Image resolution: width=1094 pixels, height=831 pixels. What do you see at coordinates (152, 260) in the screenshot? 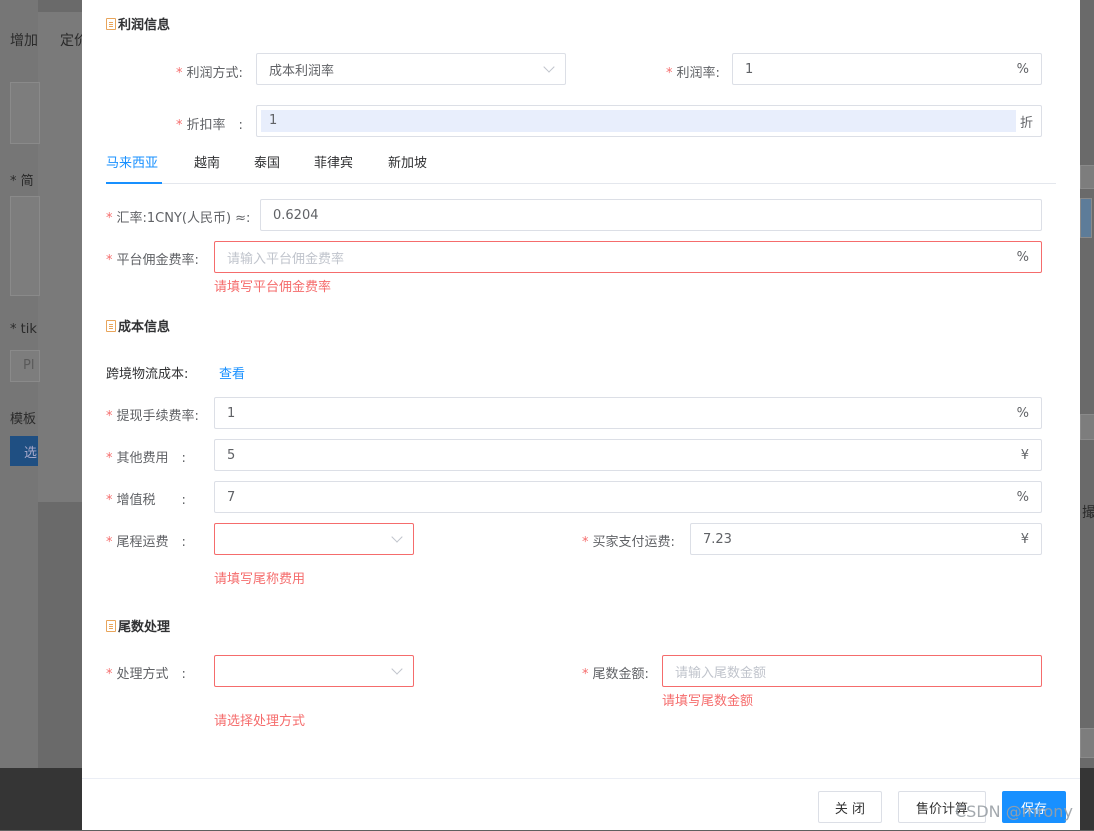
I see `commission-label: * 平台佣金费率:` at bounding box center [152, 260].